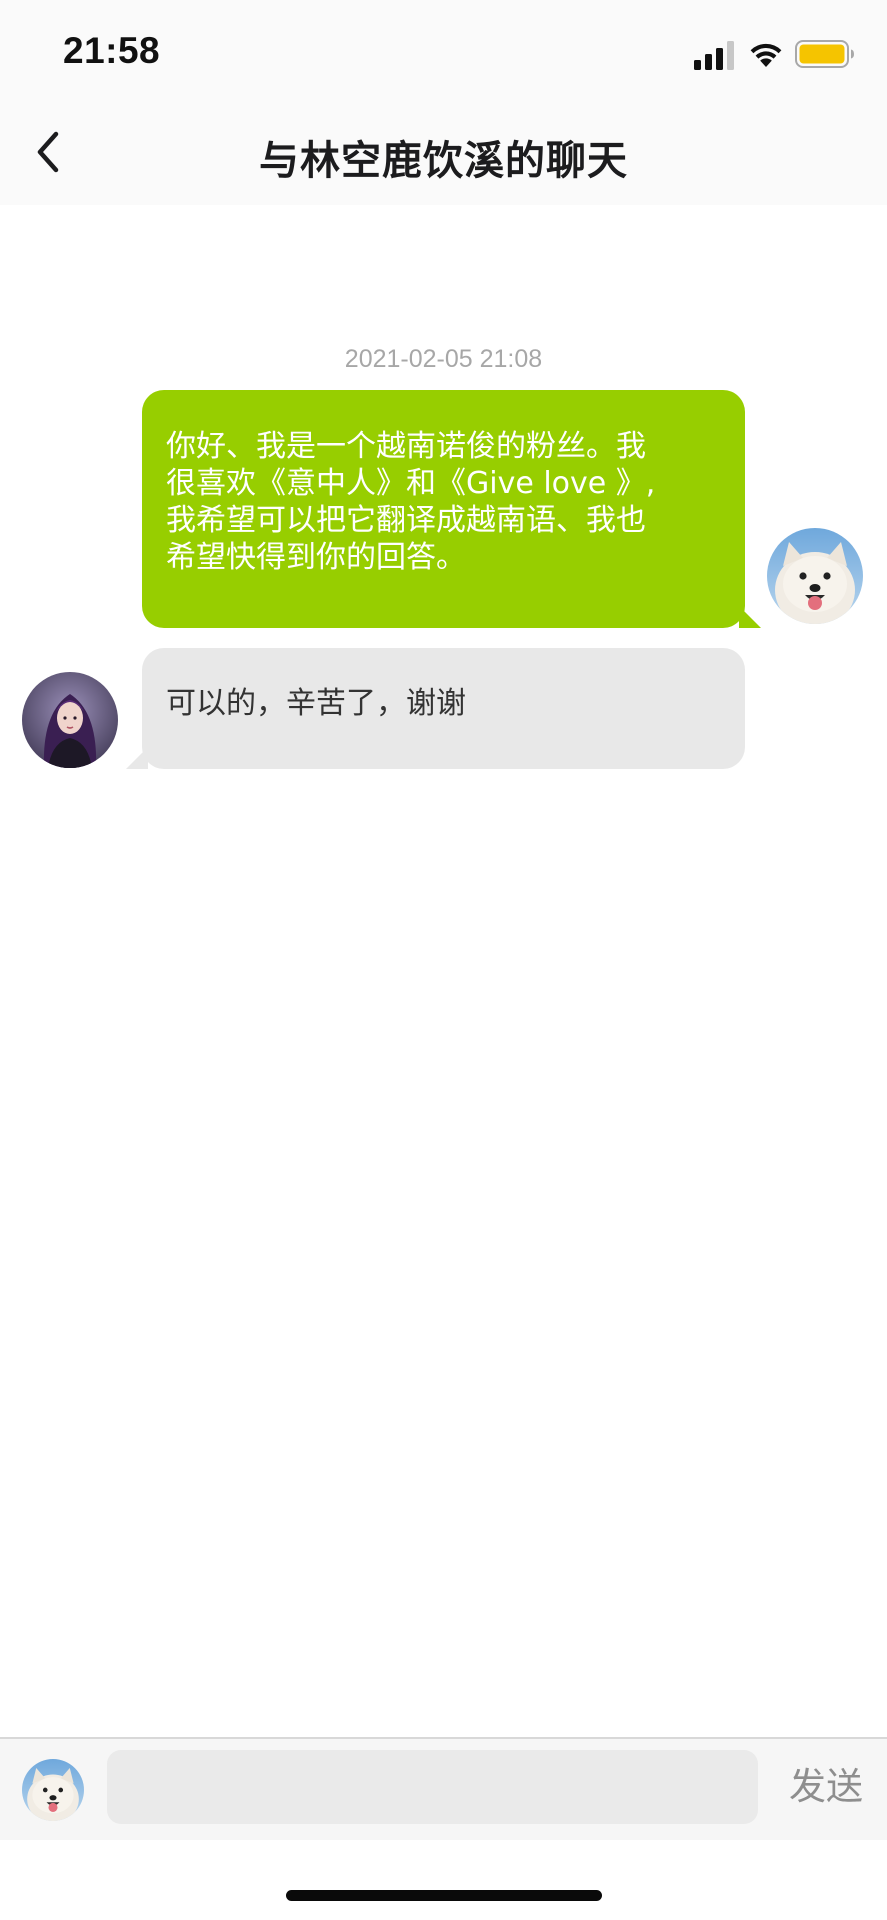  I want to click on message-text-line: 很喜欢《意中人》和《Give love 》,, so click(411, 483).